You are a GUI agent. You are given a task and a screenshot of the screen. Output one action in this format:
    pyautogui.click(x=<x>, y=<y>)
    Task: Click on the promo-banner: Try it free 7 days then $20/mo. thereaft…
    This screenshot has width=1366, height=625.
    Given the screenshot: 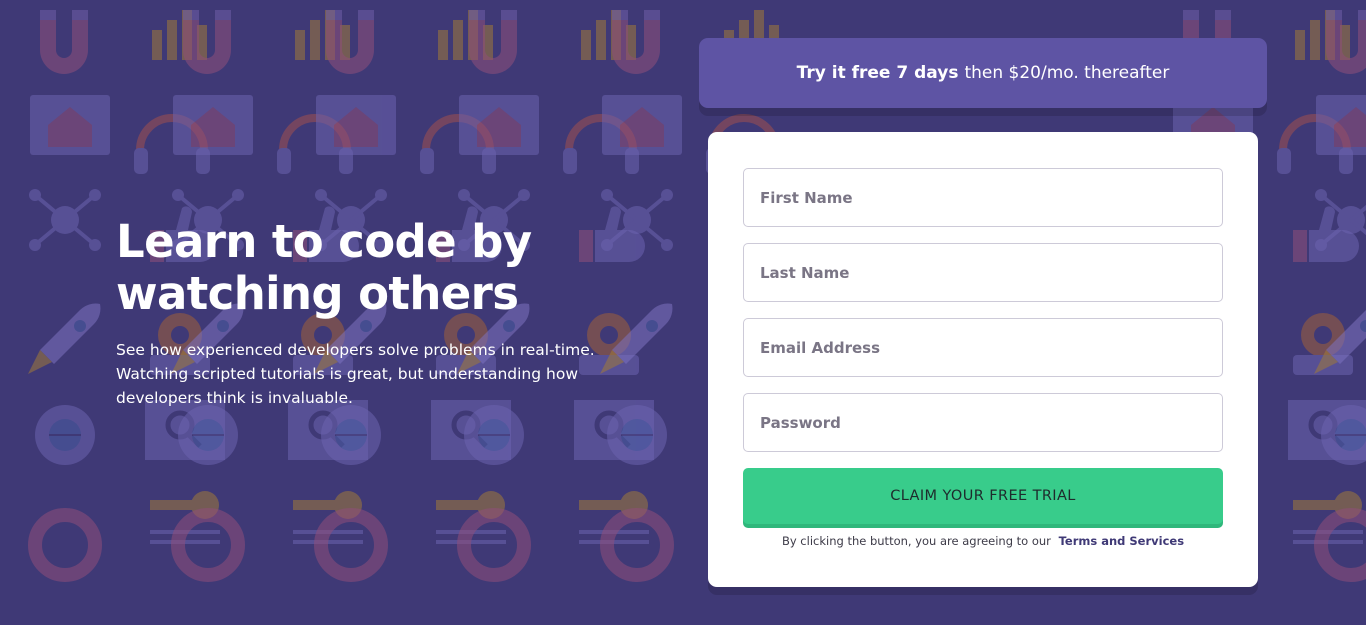 What is the action you would take?
    pyautogui.click(x=983, y=73)
    